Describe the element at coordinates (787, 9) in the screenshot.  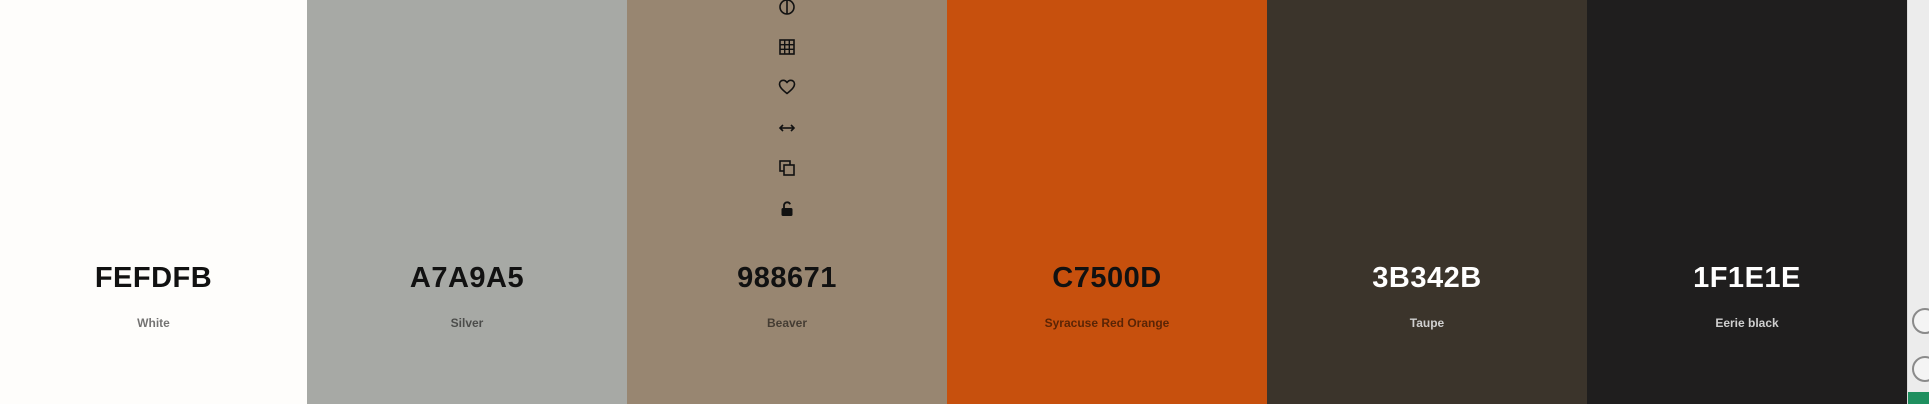
I see `contrast-icon` at that location.